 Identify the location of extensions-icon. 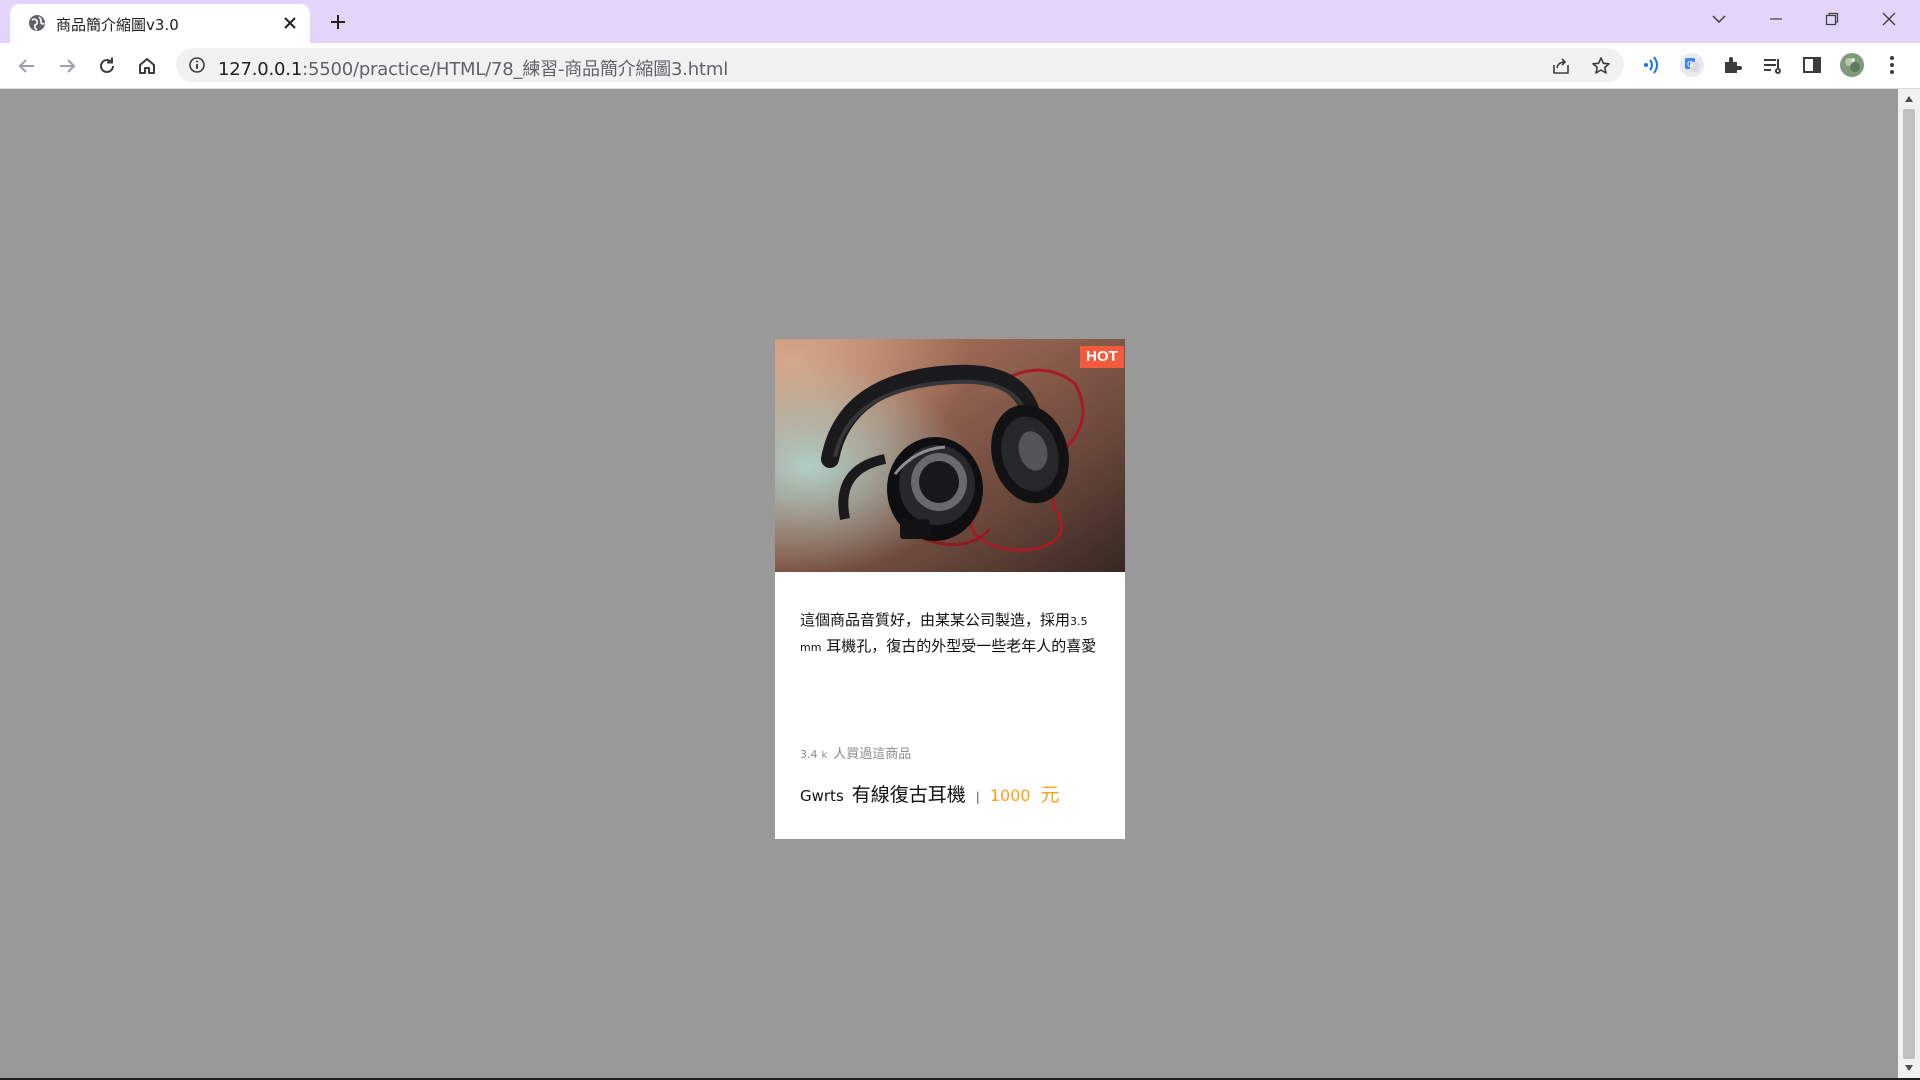
(1732, 65).